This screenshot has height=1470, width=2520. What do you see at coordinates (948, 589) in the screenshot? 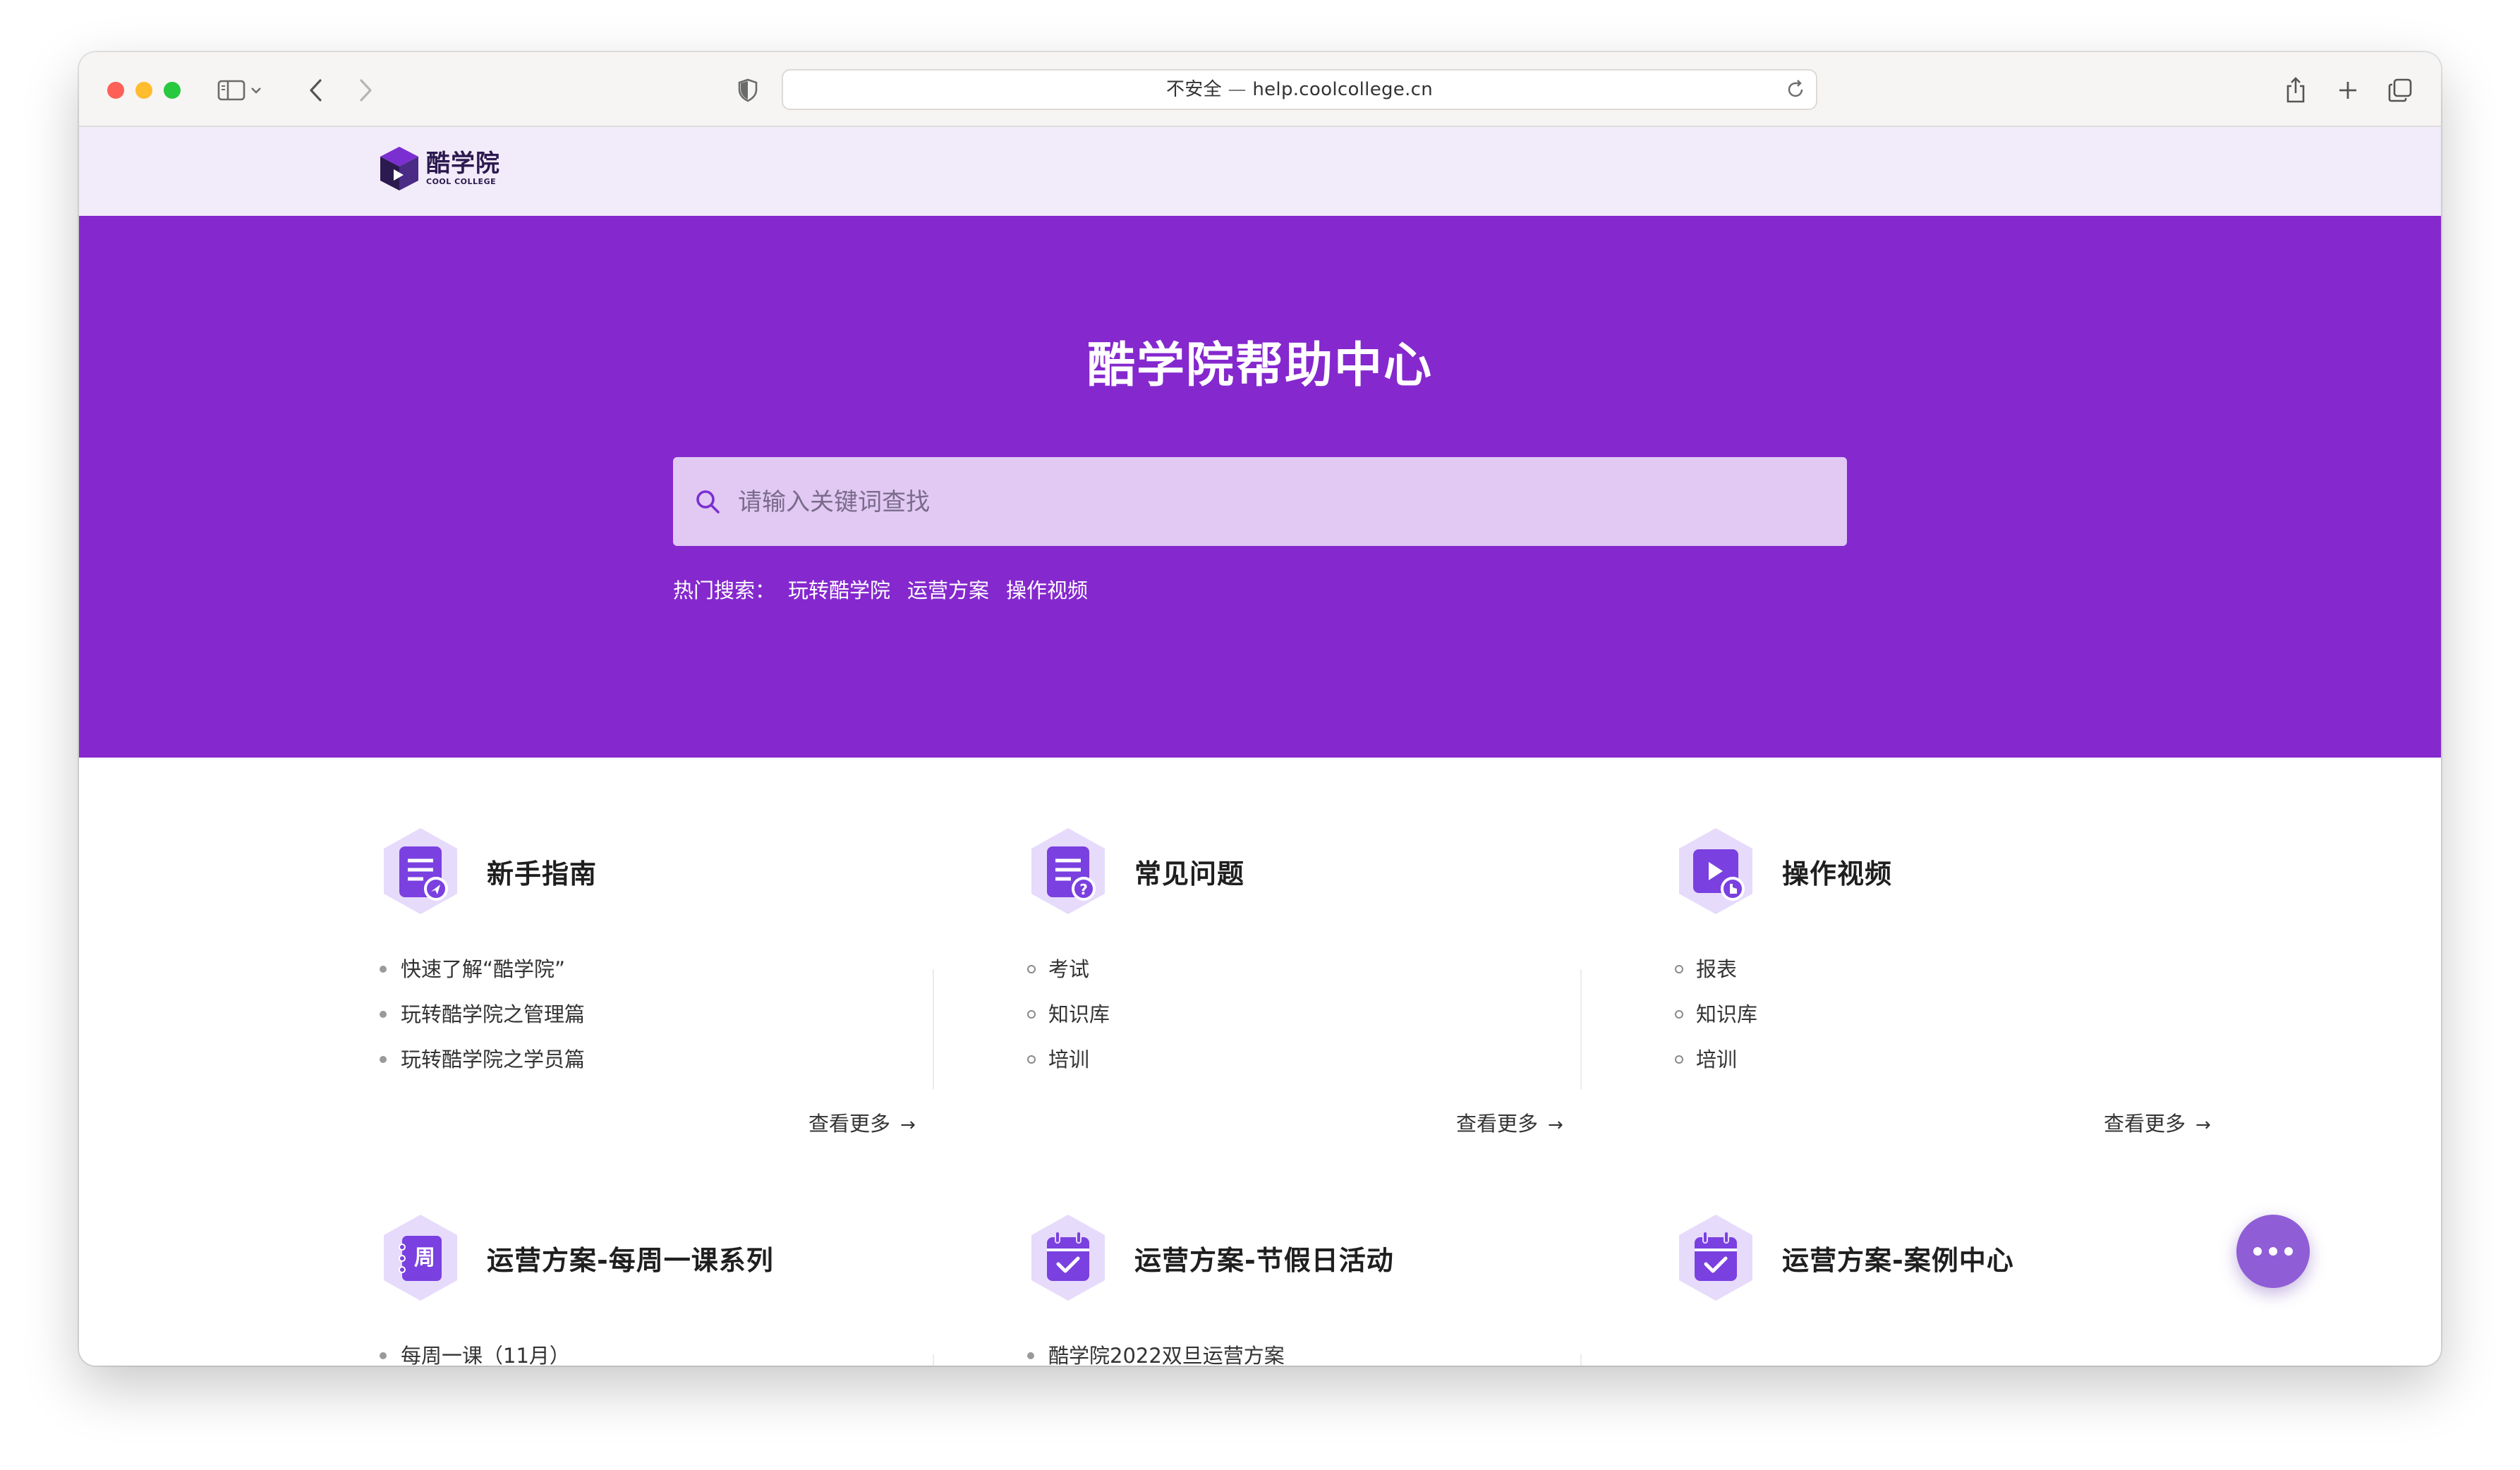
I see `hot-search-link: 运营方案` at bounding box center [948, 589].